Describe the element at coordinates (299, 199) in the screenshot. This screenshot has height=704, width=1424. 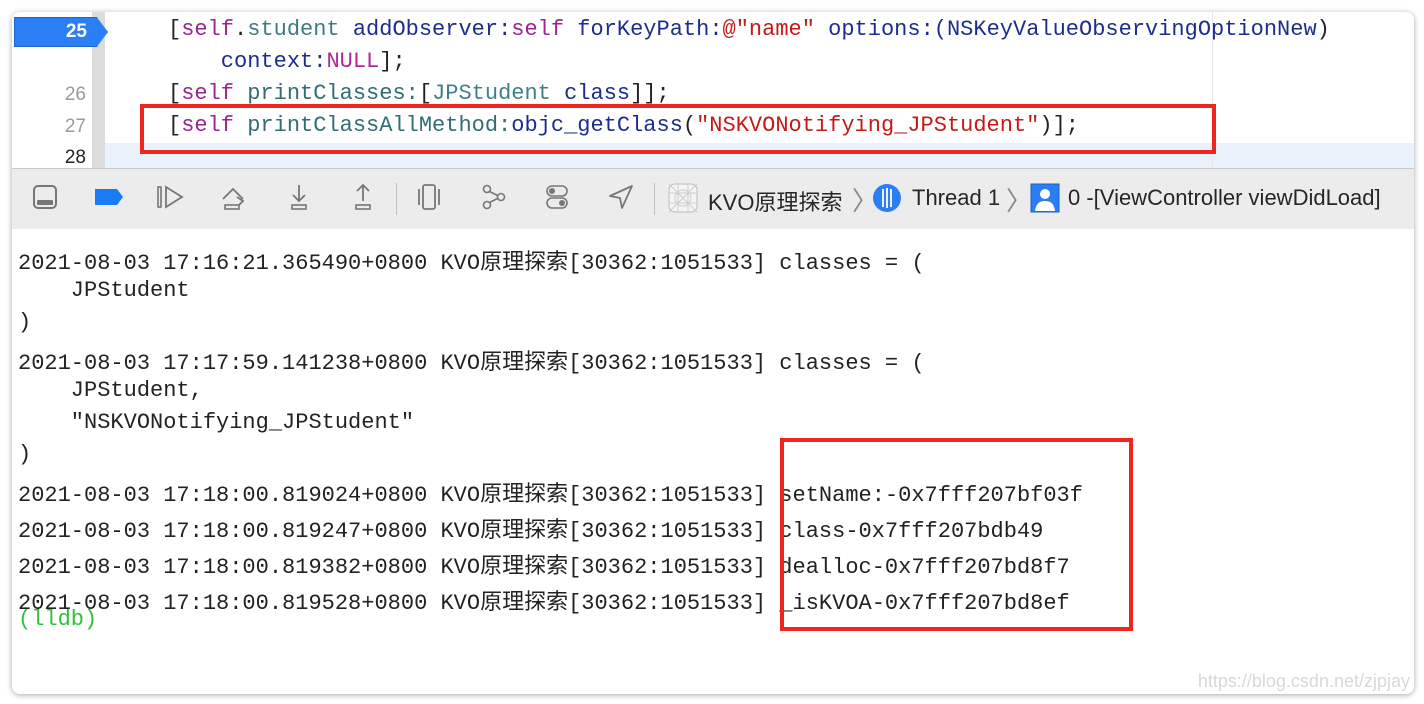
I see `step-into-icon` at that location.